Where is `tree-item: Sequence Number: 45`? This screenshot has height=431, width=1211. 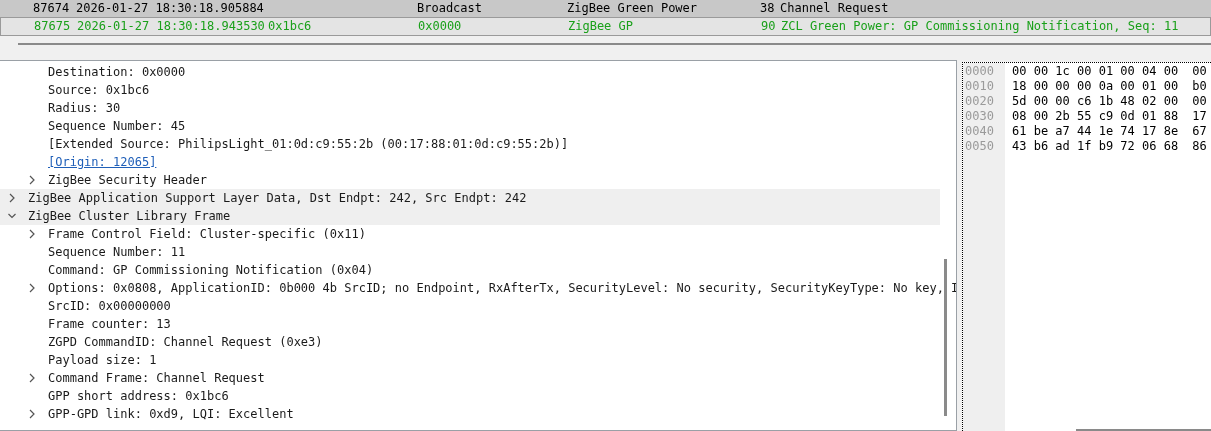
tree-item: Sequence Number: 45 is located at coordinates (117, 126).